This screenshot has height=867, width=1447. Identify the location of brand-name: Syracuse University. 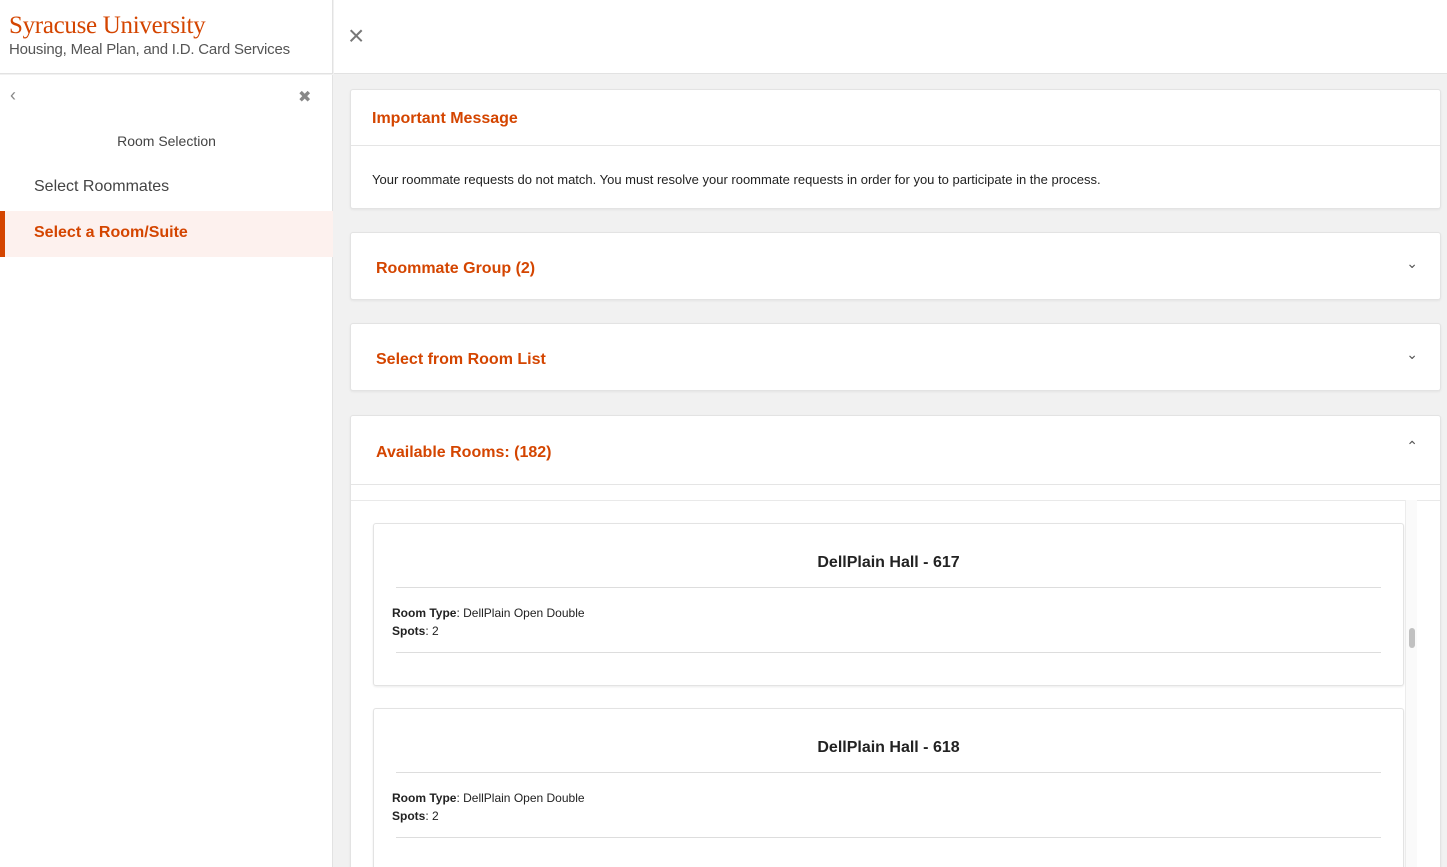
(107, 25).